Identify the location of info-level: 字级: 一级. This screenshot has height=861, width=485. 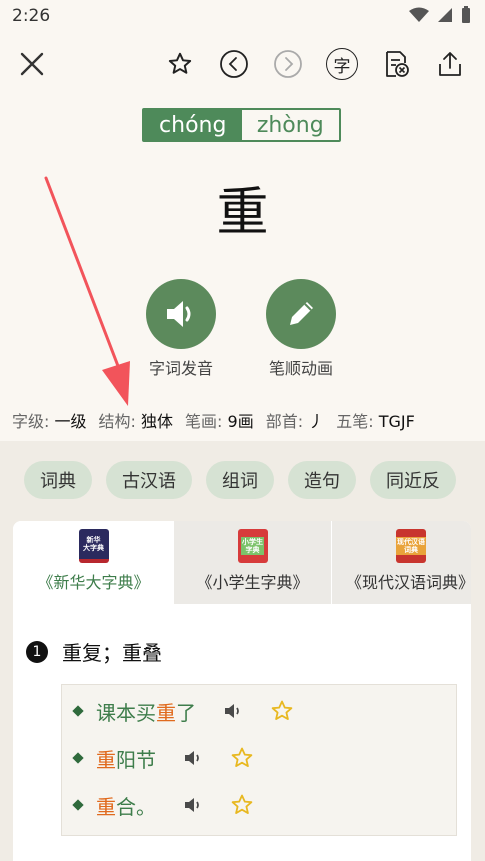
(49, 421).